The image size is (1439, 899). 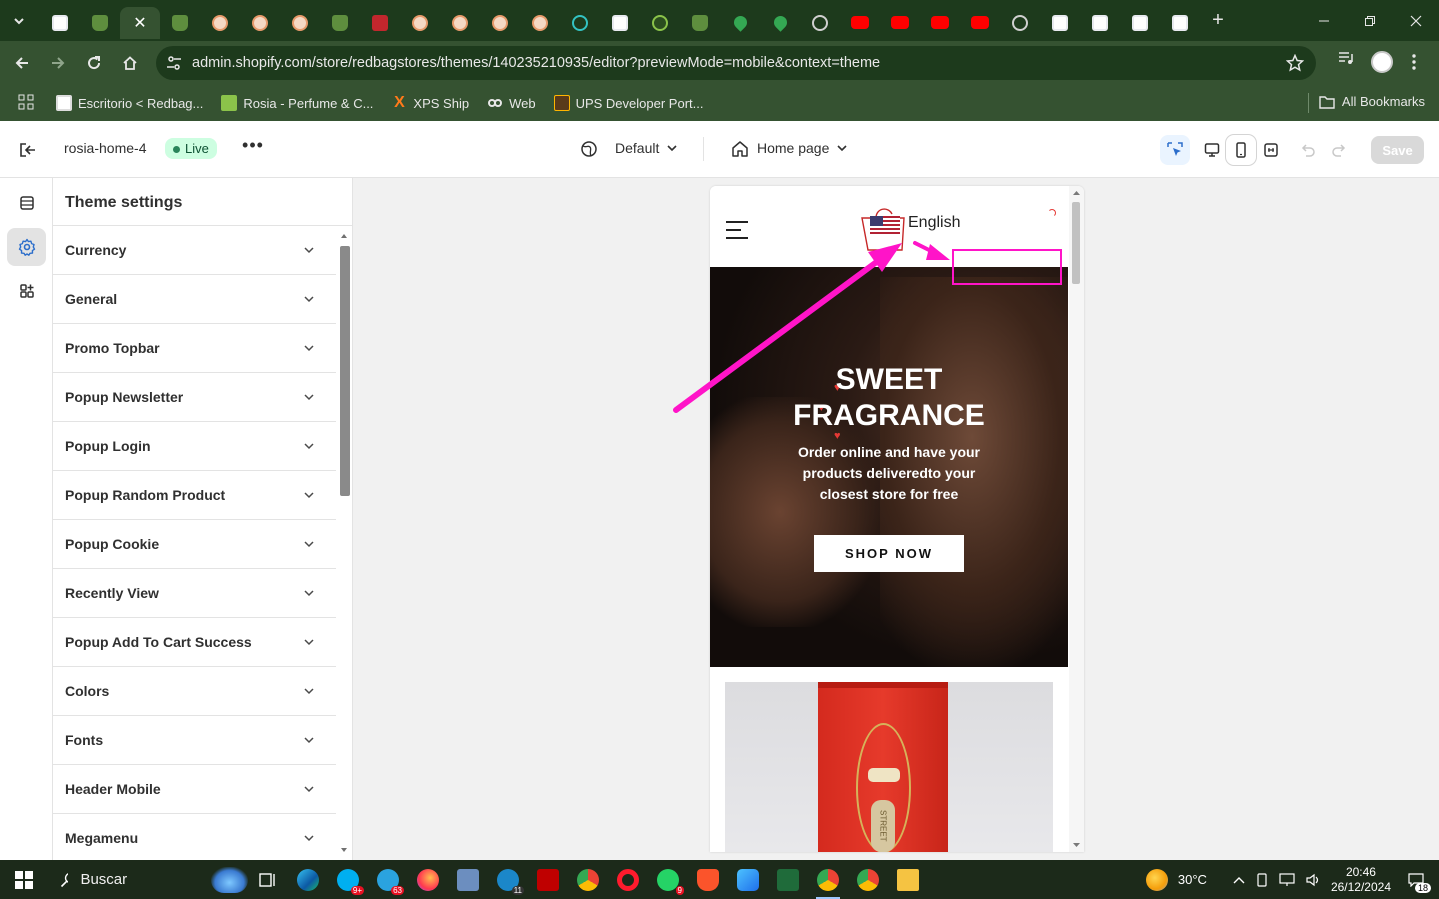 What do you see at coordinates (1262, 879) in the screenshot?
I see `tray-device-icon` at bounding box center [1262, 879].